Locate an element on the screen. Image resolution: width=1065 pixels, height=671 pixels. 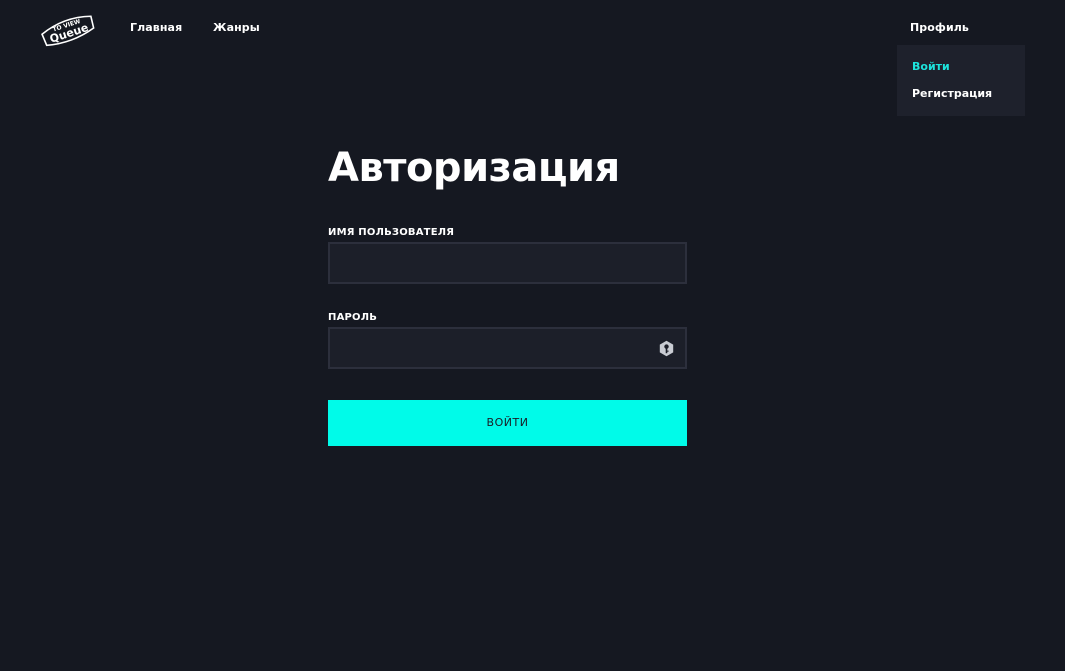
username-label: ИМЯ ПОЛЬЗОВАТЕЛЯ is located at coordinates (391, 232).